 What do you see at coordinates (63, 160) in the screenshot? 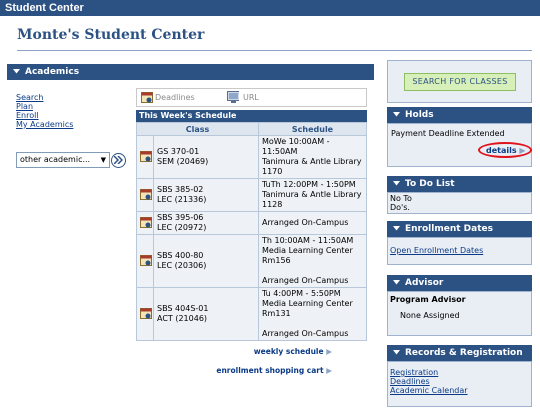
I see `other-academic-select: other academic... ▼` at bounding box center [63, 160].